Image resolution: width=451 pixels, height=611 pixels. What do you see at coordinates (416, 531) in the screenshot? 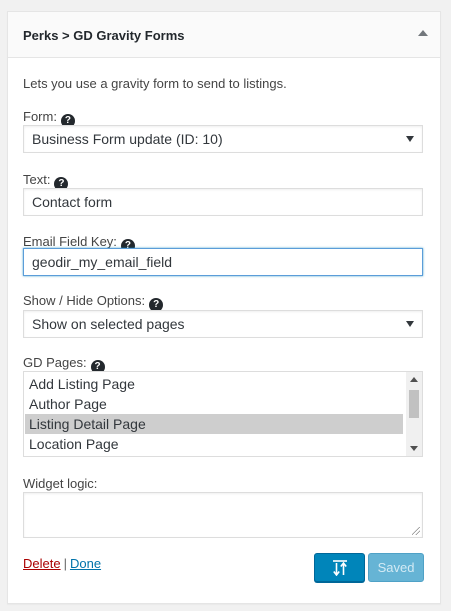
I see `resize-grip-icon` at bounding box center [416, 531].